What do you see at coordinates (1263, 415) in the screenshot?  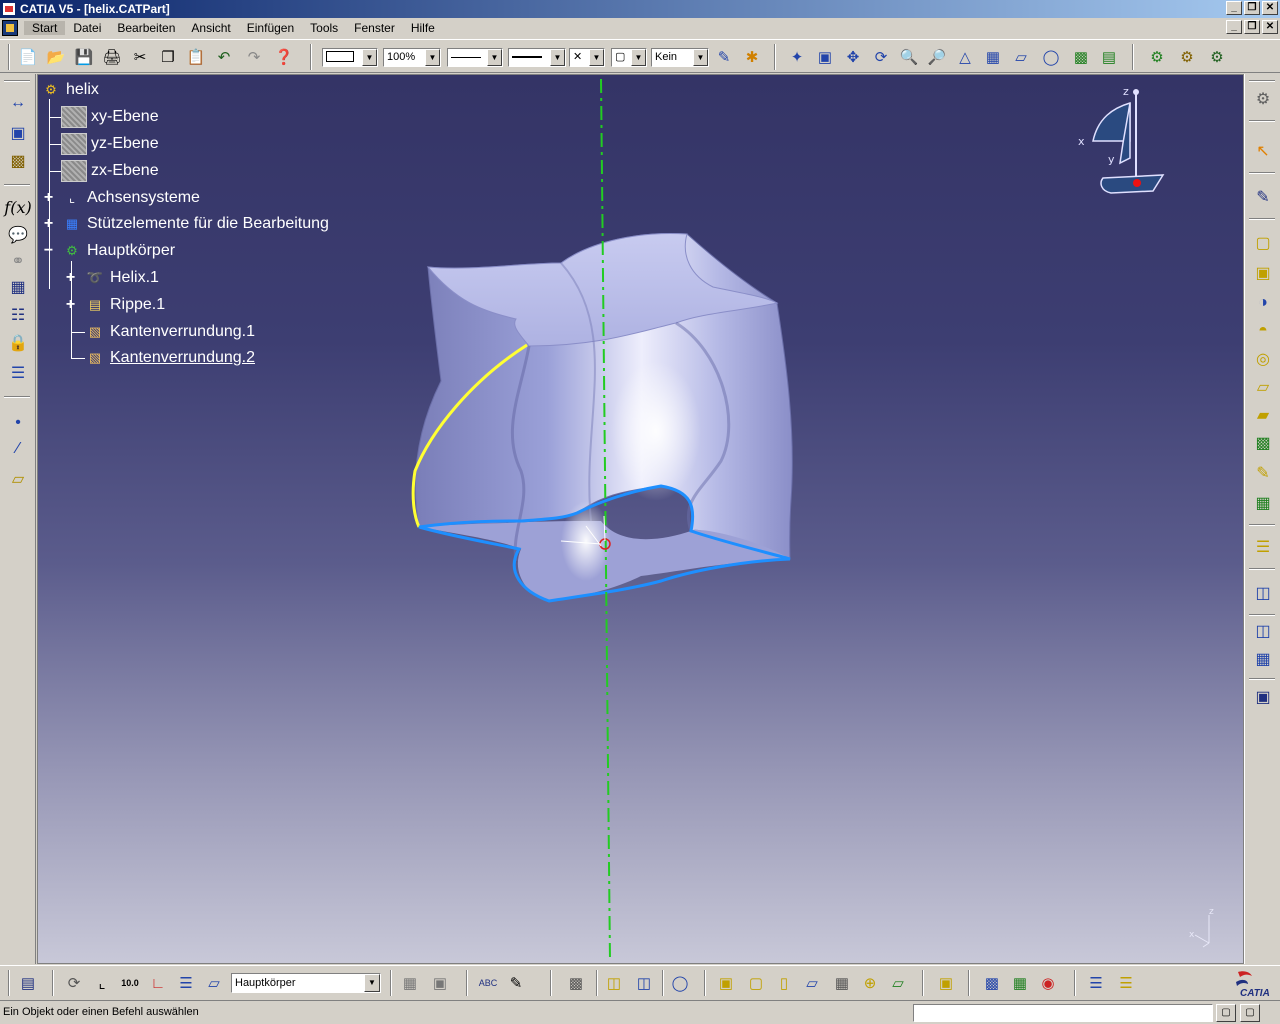 I see `slot-icon: ▰` at bounding box center [1263, 415].